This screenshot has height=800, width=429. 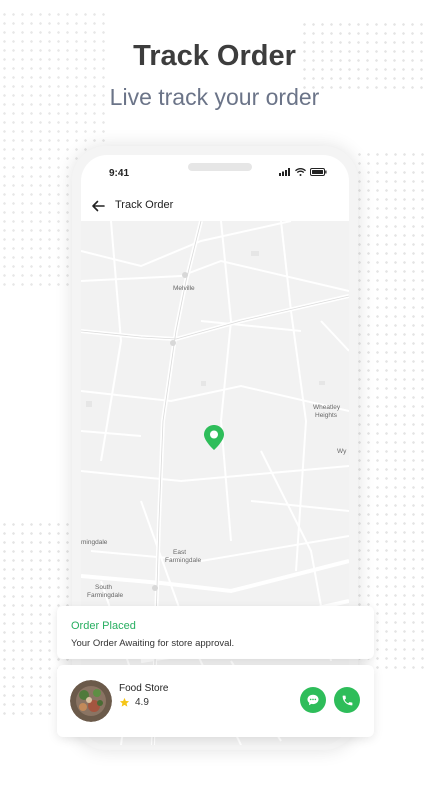 What do you see at coordinates (318, 172) in the screenshot?
I see `battery-icon` at bounding box center [318, 172].